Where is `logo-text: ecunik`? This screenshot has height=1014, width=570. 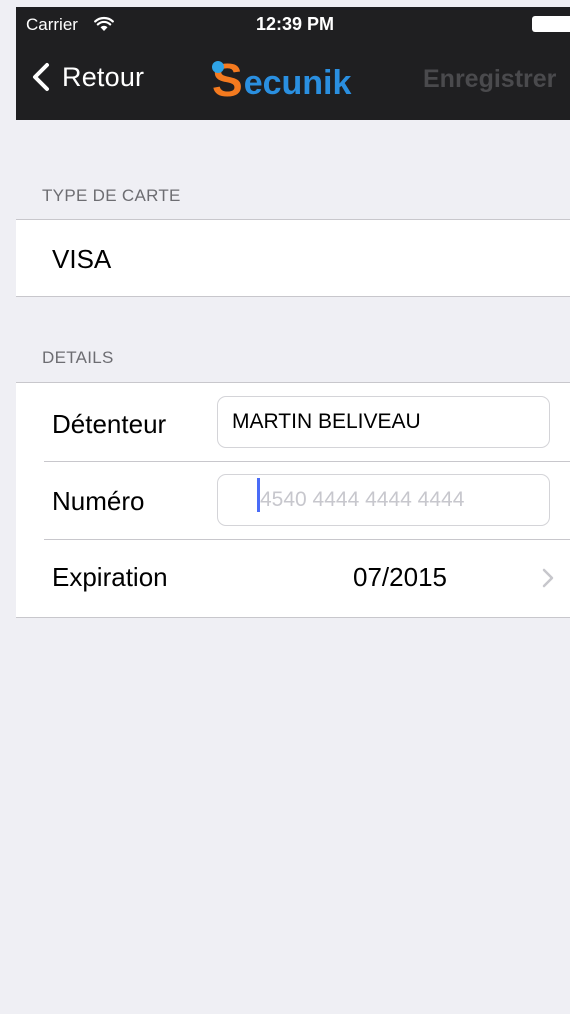
logo-text: ecunik is located at coordinates (297, 83).